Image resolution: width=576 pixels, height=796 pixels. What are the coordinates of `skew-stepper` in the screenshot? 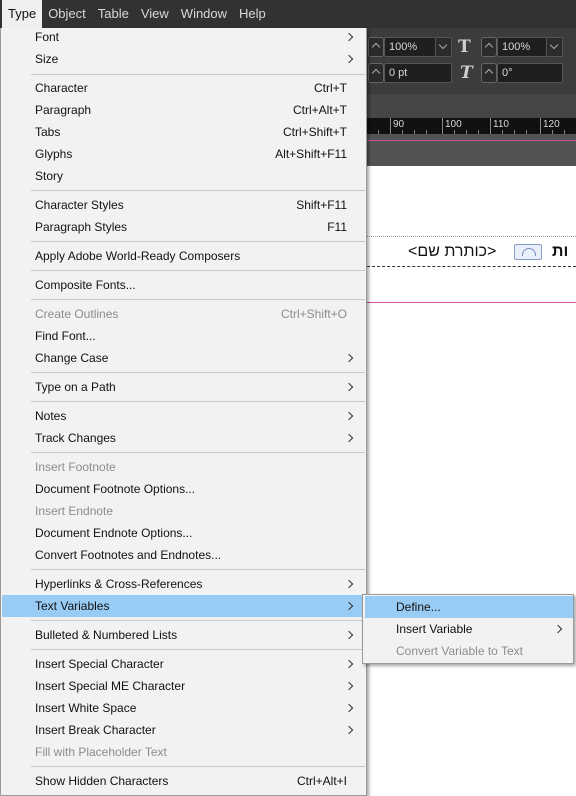 It's located at (489, 73).